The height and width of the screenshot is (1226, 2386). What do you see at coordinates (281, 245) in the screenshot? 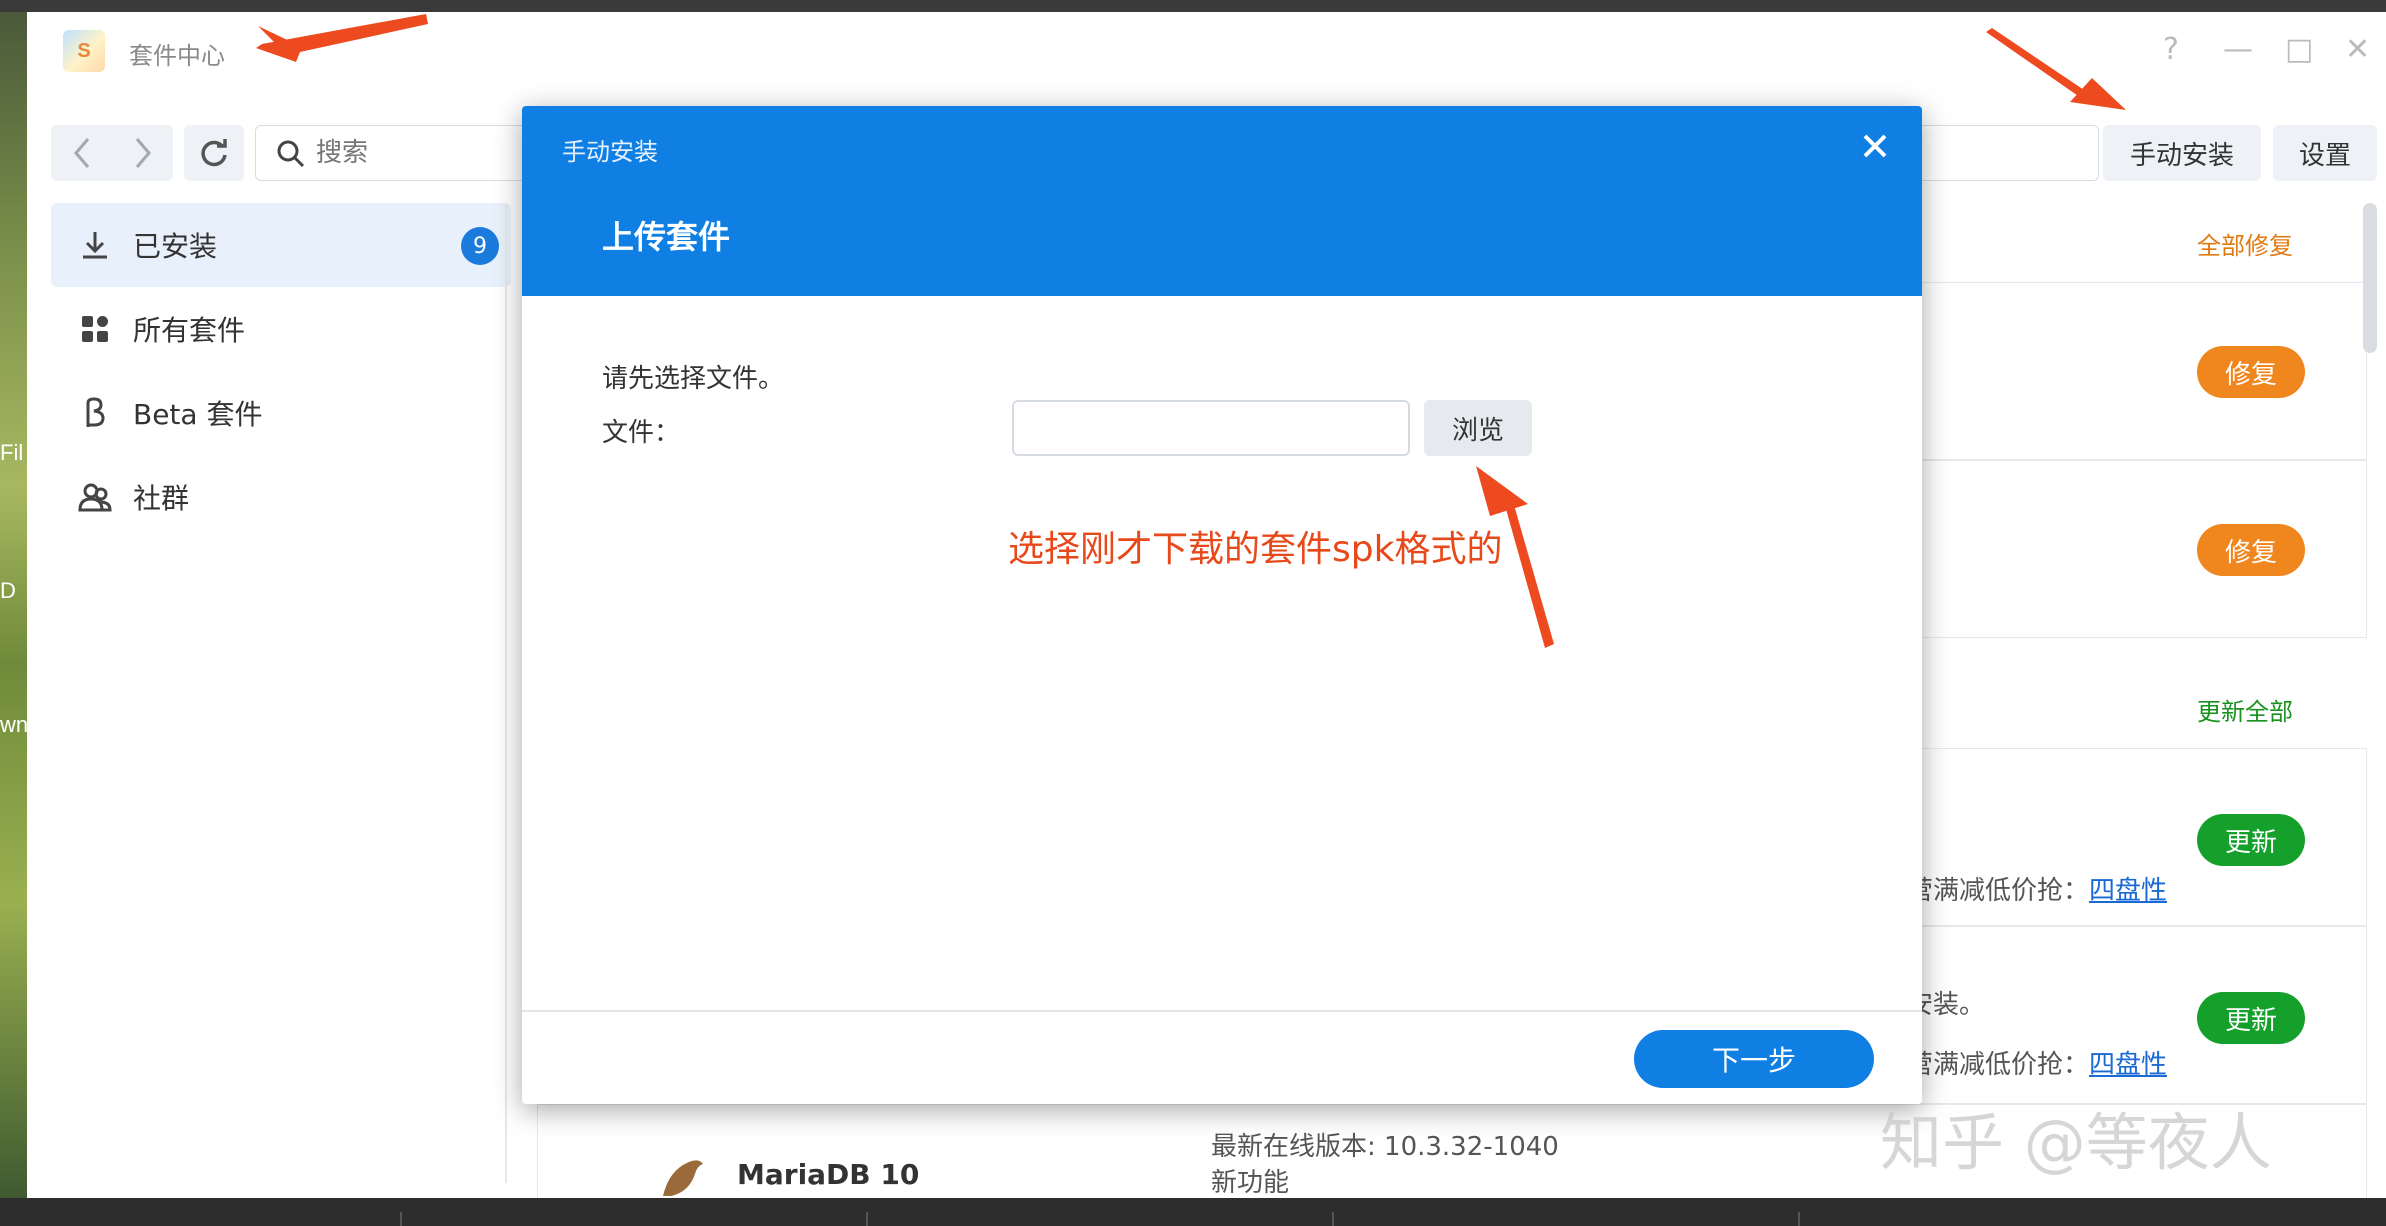
I see `sidebar-item-installed: 已安装 9` at bounding box center [281, 245].